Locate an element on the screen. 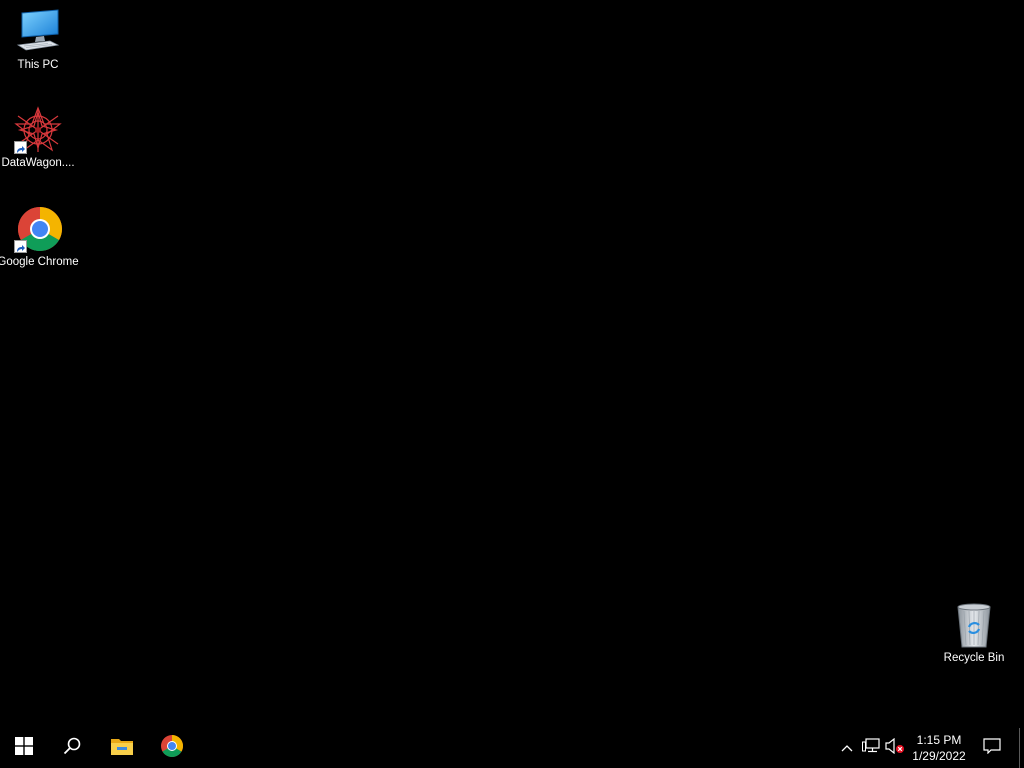 Image resolution: width=1024 pixels, height=768 pixels. action-center-button is located at coordinates (992, 748).